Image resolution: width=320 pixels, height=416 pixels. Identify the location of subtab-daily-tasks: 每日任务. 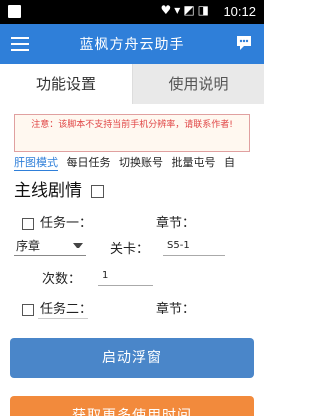
(89, 162).